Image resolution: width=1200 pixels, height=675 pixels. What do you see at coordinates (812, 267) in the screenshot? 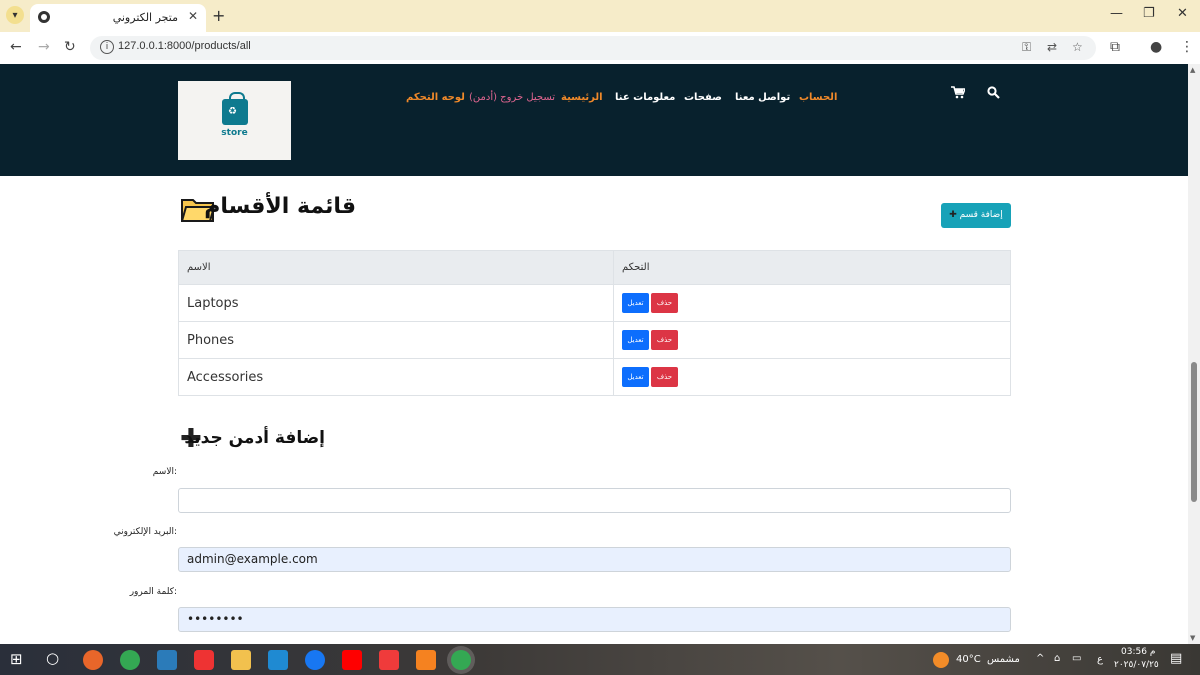
I see `column-header-control: التحكم` at bounding box center [812, 267].